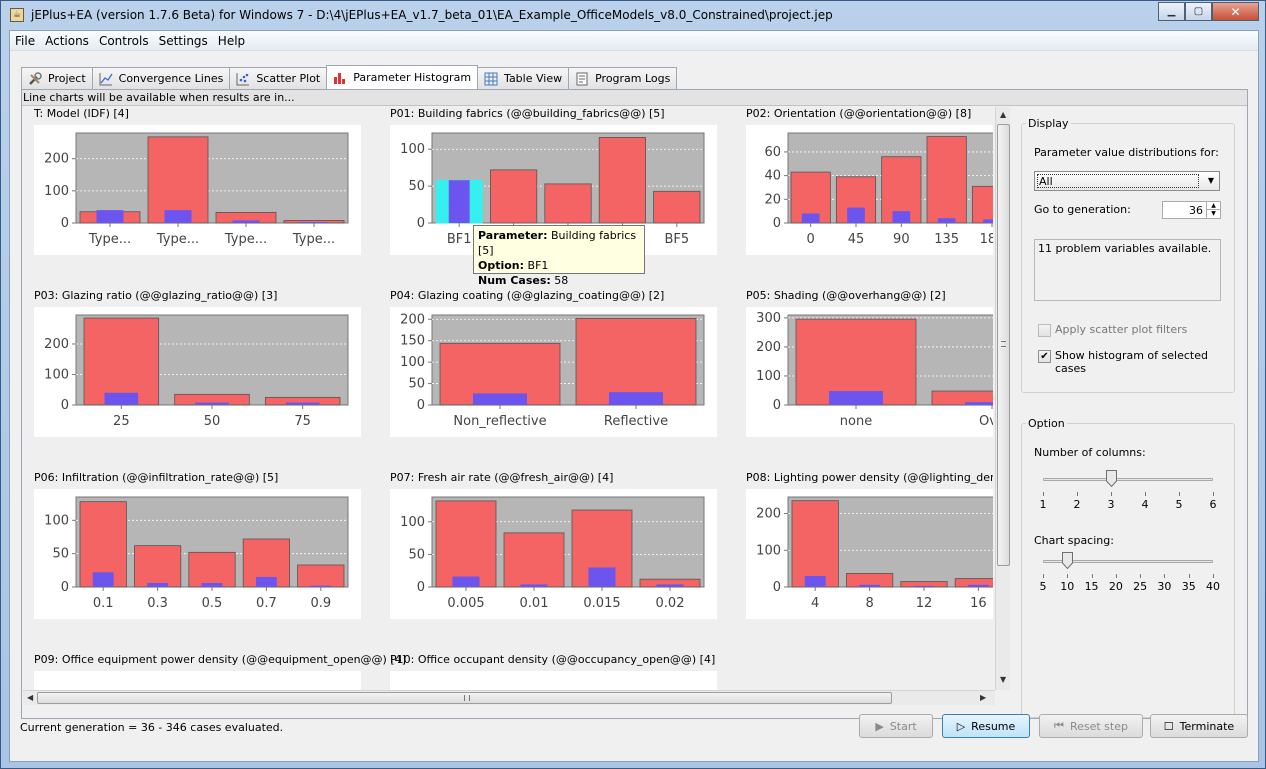  What do you see at coordinates (212, 603) in the screenshot?
I see `x-tick-label: 0.5` at bounding box center [212, 603].